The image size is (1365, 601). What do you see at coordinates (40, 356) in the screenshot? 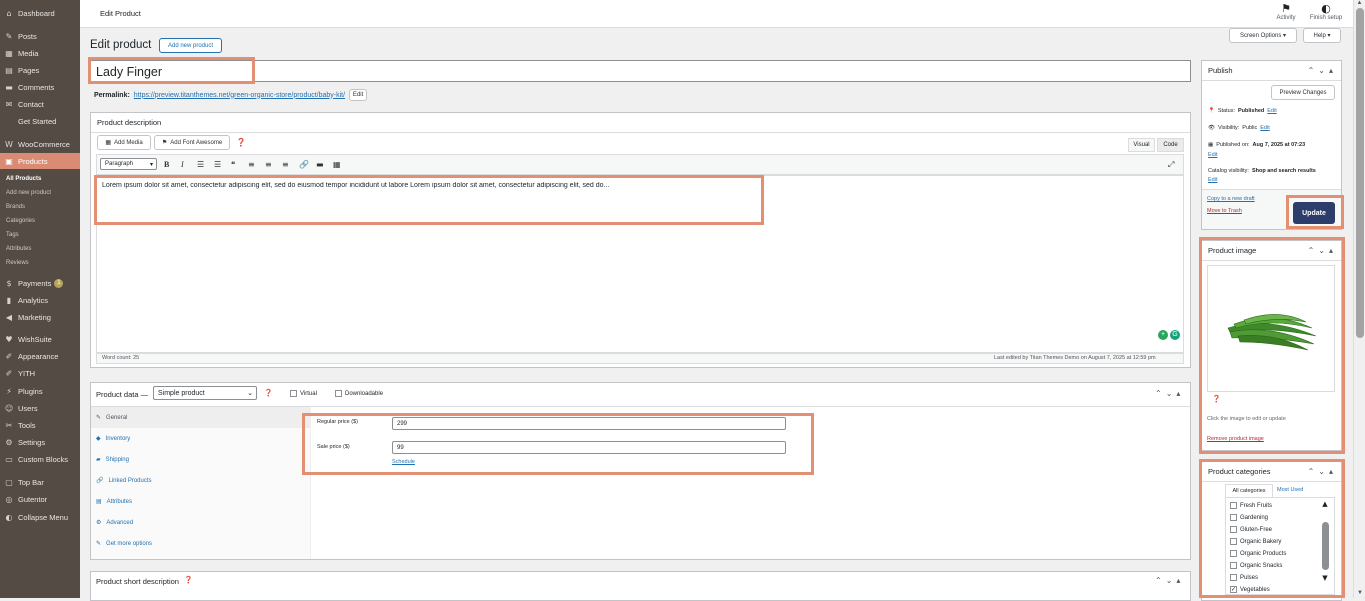
I see `sidebar-item-appearance: ✐ Appearance` at bounding box center [40, 356].